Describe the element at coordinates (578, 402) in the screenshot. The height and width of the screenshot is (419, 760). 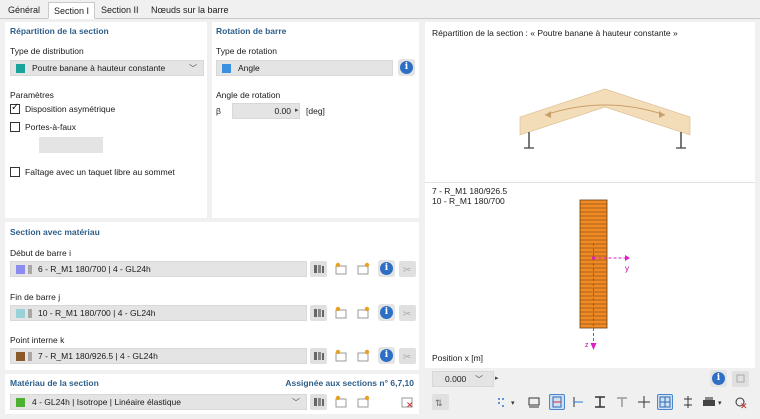
I see `axis-icon` at that location.